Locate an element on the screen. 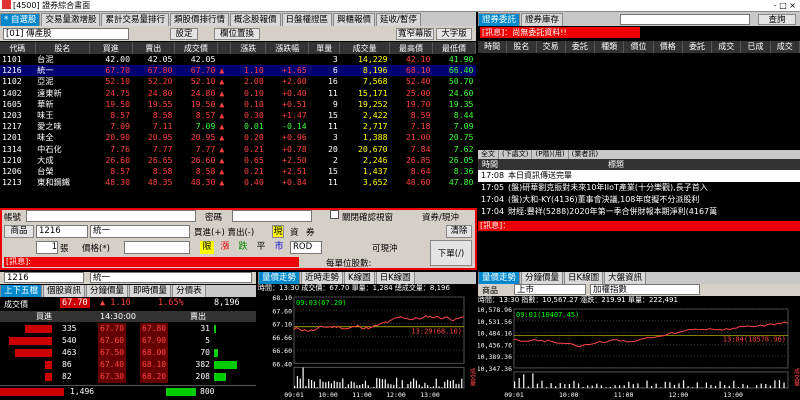 Image resolution: width=800 pixels, height=400 pixels. col-high: 最高價 is located at coordinates (411, 48).